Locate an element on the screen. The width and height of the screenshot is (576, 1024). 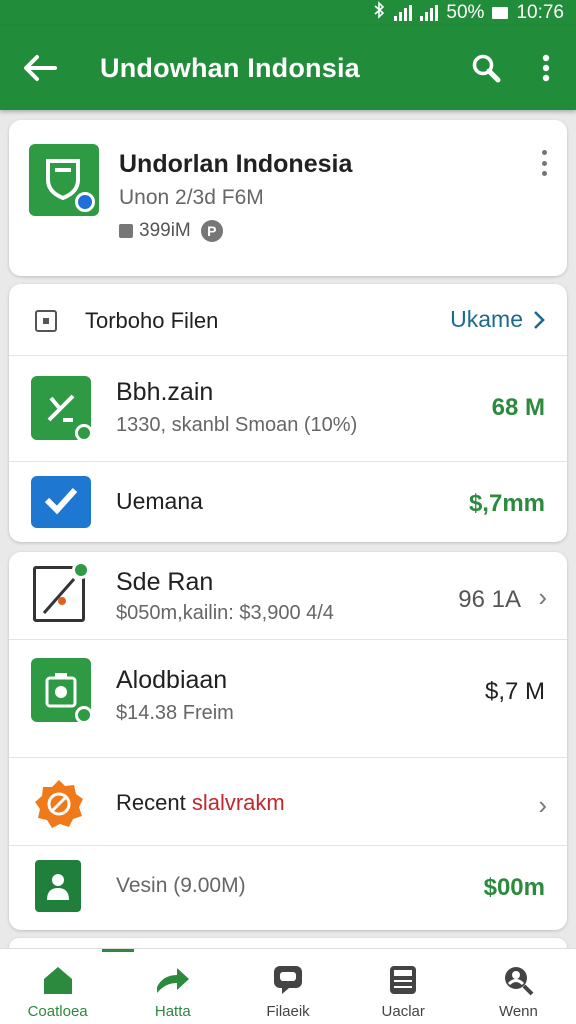
bottom-nav: Coatloea Hatta Filaeik Uaclar Wenn is located at coordinates (288, 986).